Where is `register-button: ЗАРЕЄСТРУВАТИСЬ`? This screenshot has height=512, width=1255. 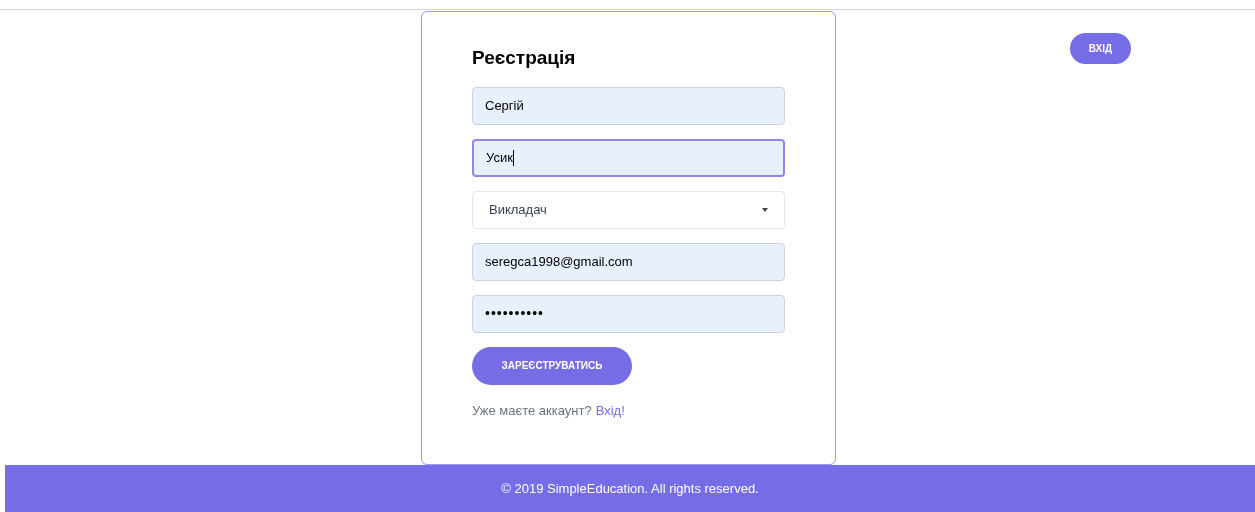 register-button: ЗАРЕЄСТРУВАТИСЬ is located at coordinates (552, 365).